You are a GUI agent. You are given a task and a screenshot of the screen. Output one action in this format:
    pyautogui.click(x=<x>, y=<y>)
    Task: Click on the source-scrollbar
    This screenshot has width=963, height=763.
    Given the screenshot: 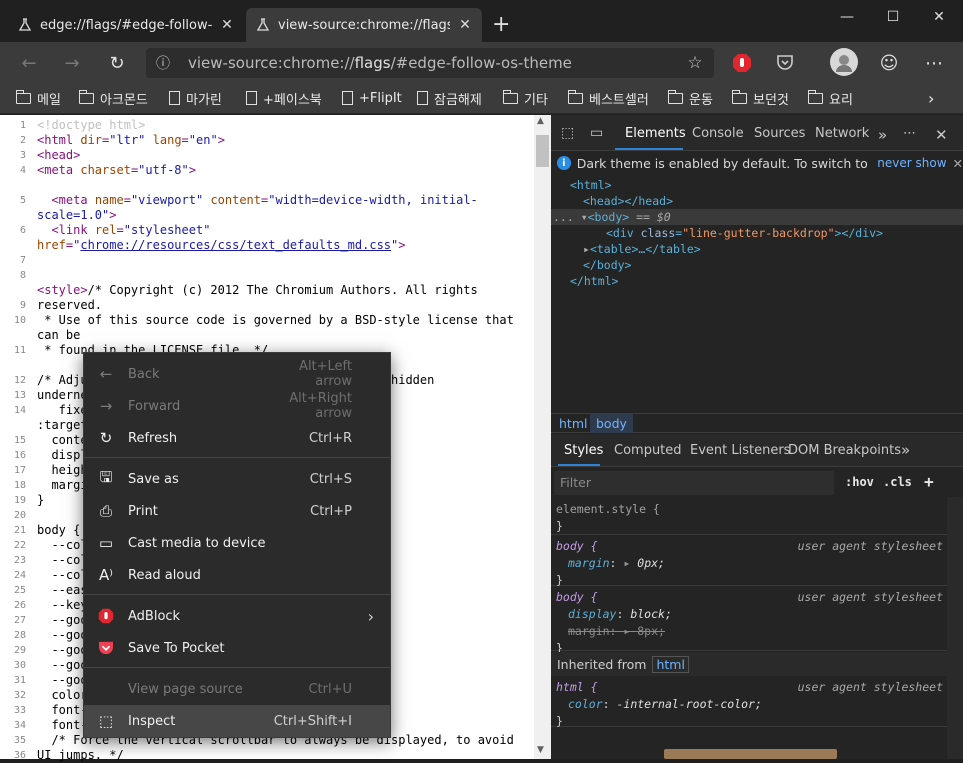 What is the action you would take?
    pyautogui.click(x=542, y=437)
    